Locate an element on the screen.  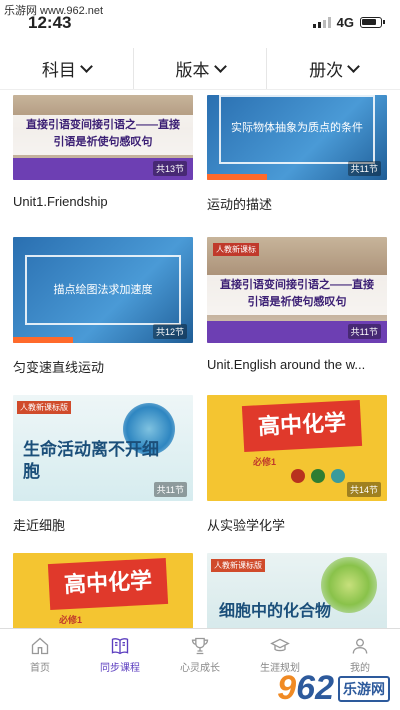
thumbnail-text: 生命活动离不开细胞 is located at coordinates (91, 460).